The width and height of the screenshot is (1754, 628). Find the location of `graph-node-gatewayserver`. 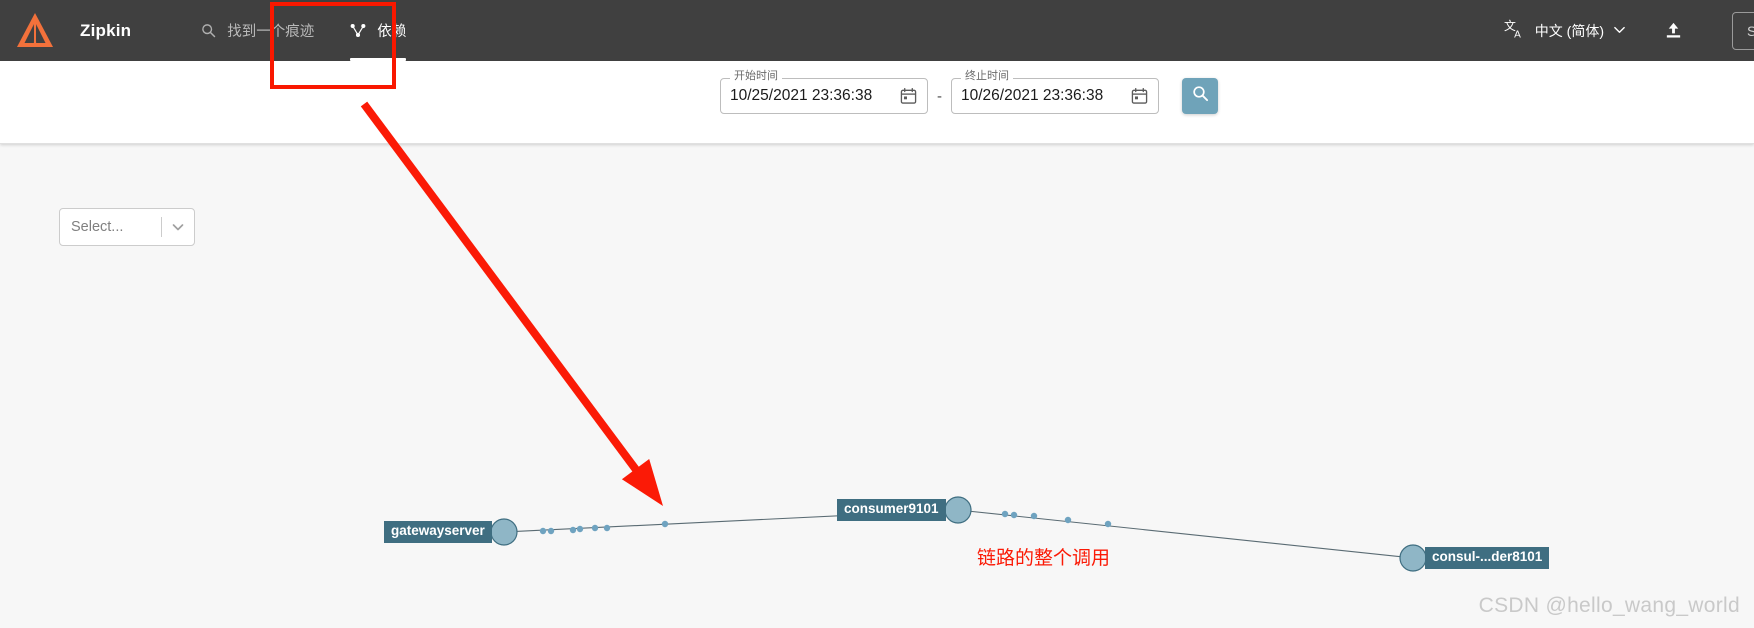

graph-node-gatewayserver is located at coordinates (504, 532).